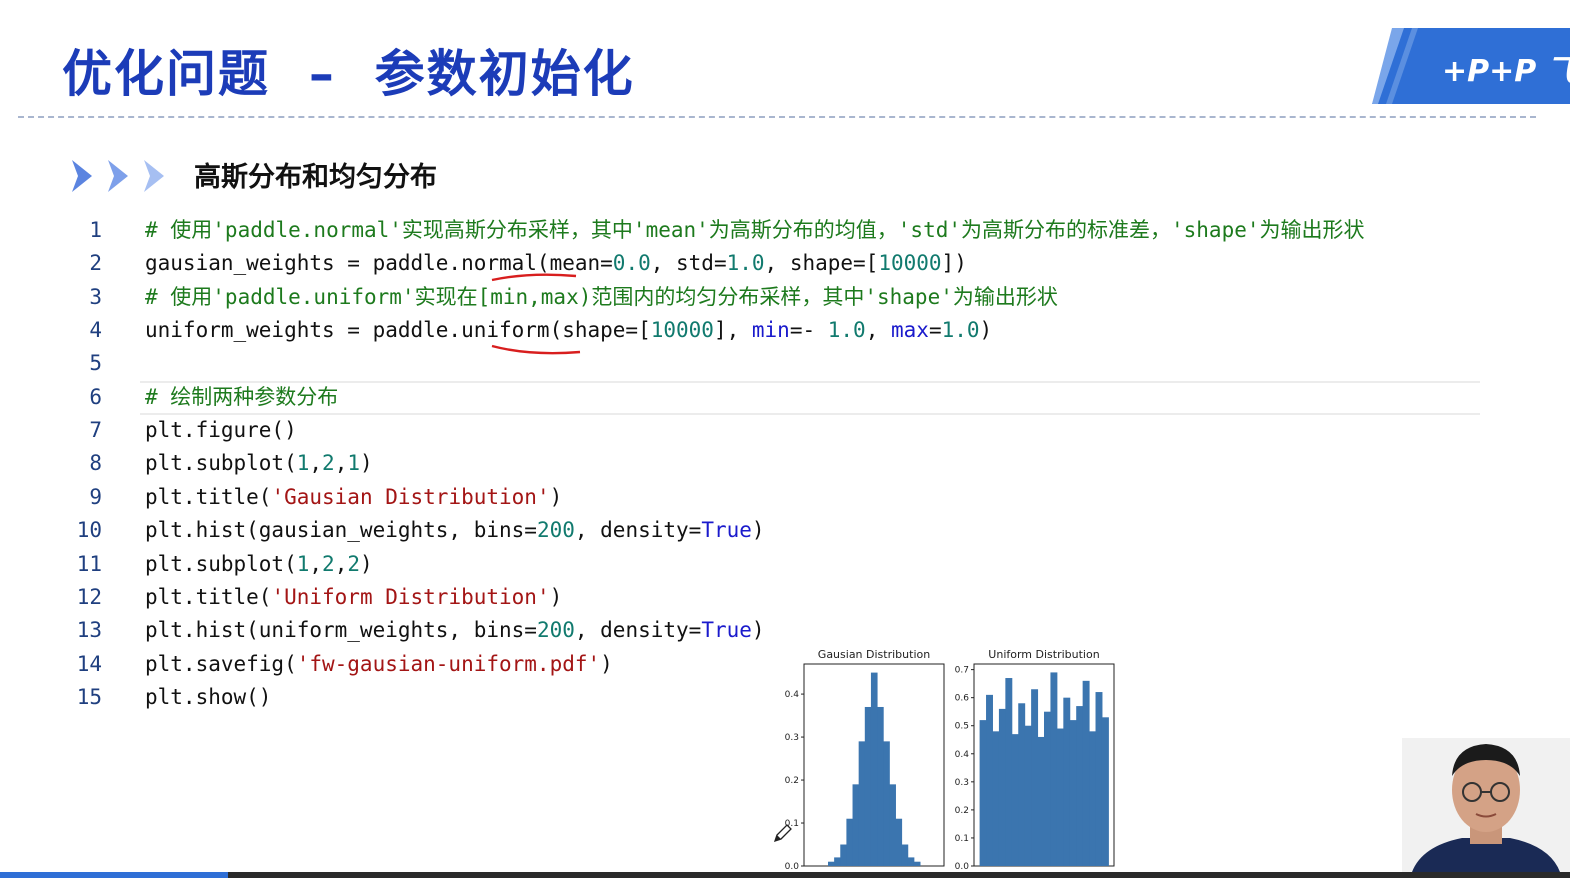 The image size is (1570, 878). Describe the element at coordinates (910, 263) in the screenshot. I see `code-token: 10000` at that location.